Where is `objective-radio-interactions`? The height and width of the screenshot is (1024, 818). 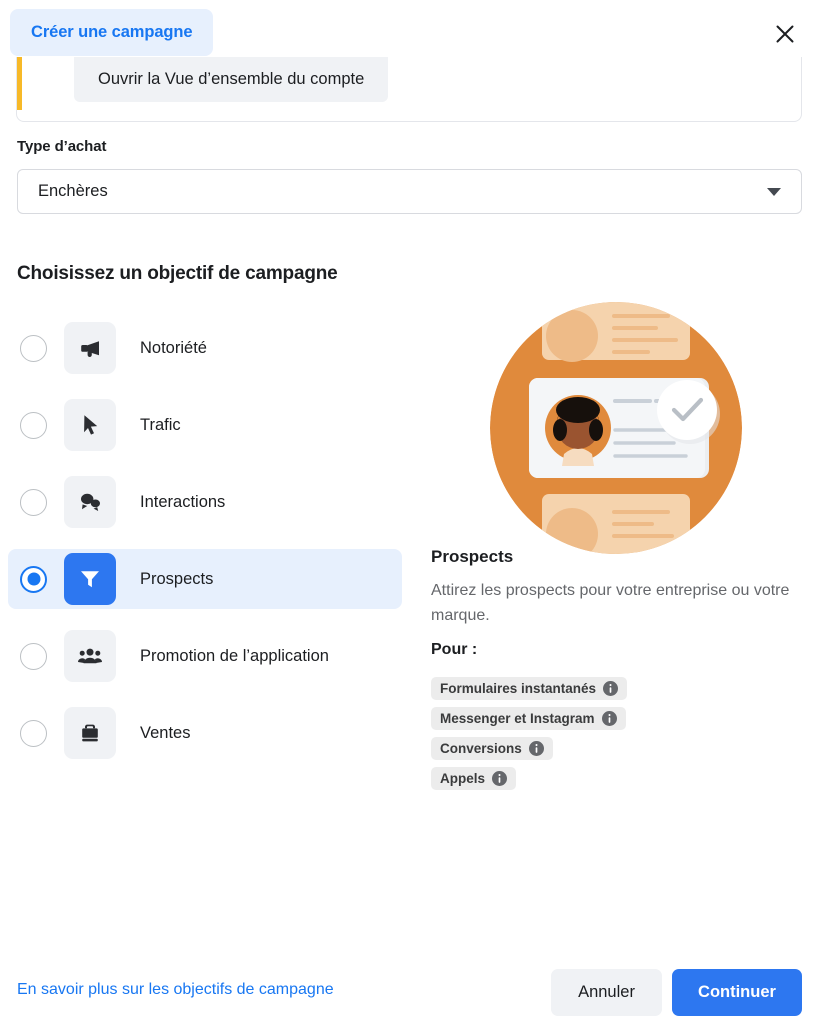
objective-radio-interactions is located at coordinates (33, 502).